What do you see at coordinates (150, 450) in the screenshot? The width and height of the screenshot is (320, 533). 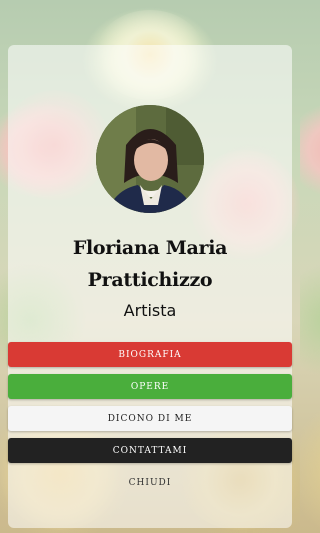 I see `contattami-button: CONTATTAMI` at bounding box center [150, 450].